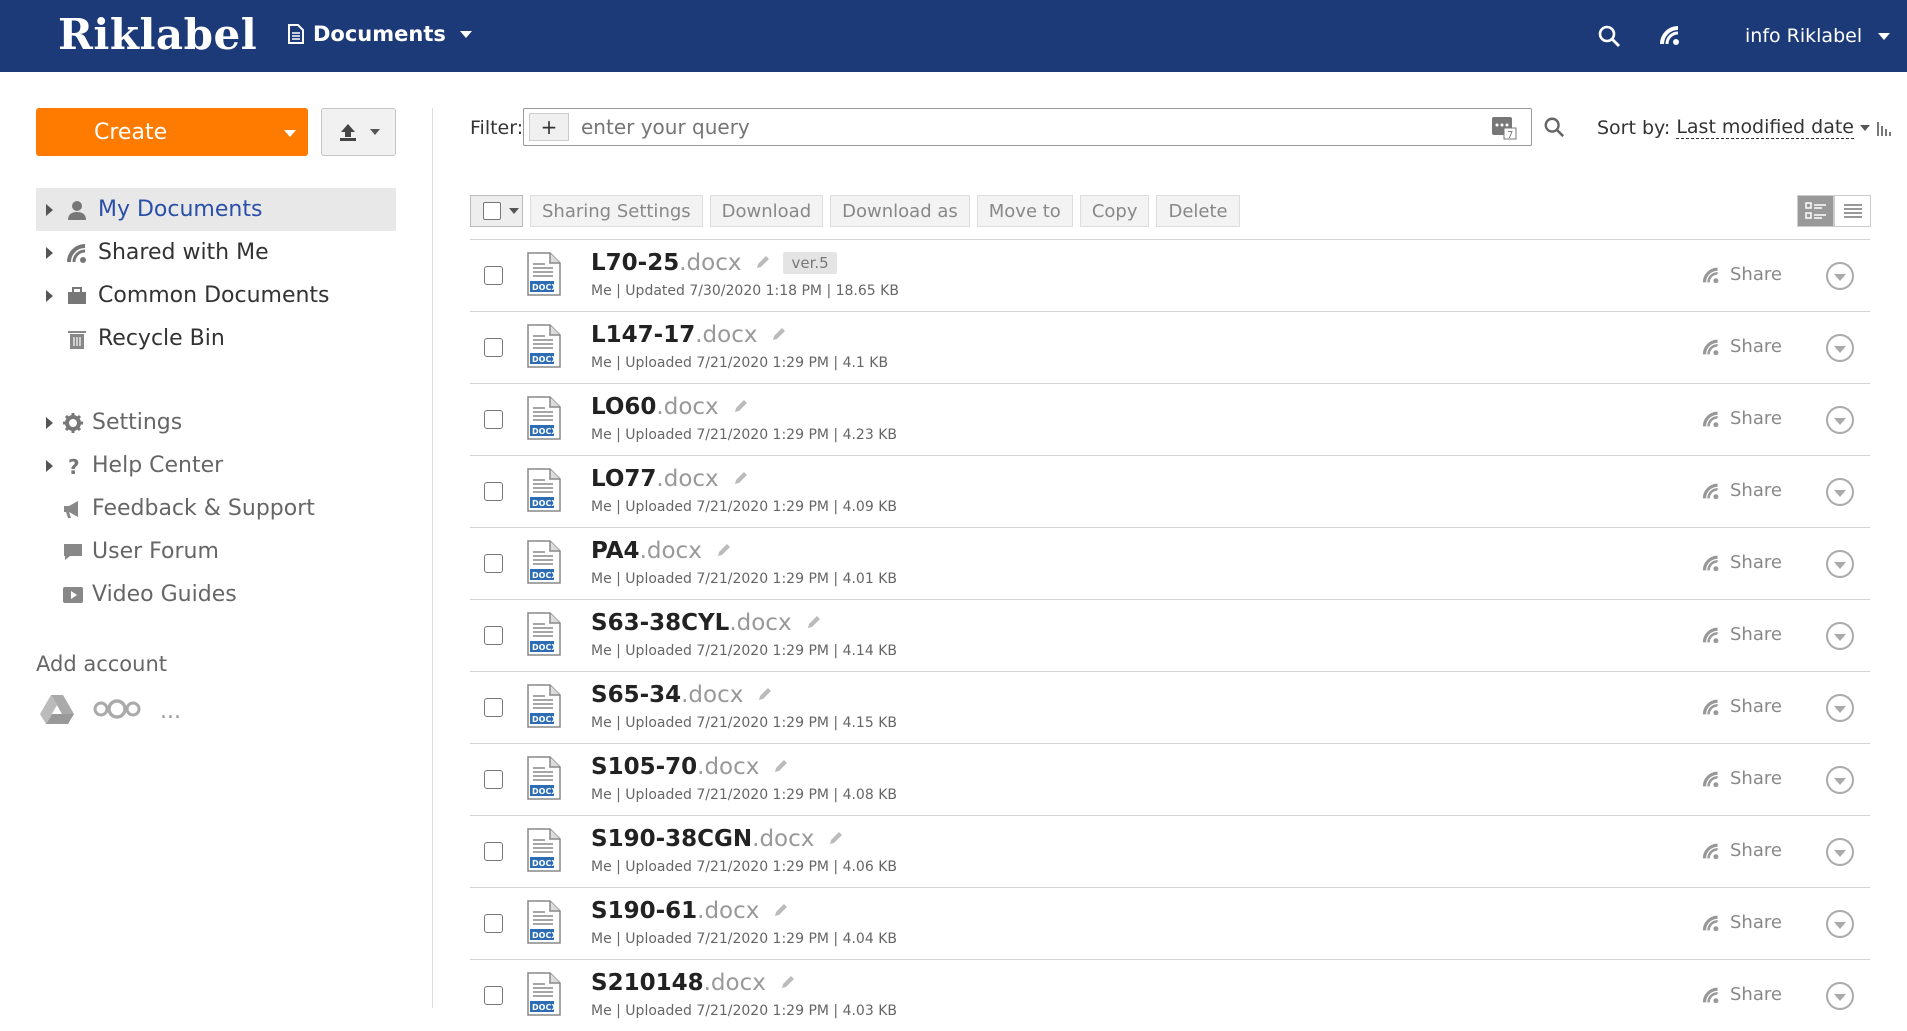  Describe the element at coordinates (57, 709) in the screenshot. I see `google-drive-icon` at that location.